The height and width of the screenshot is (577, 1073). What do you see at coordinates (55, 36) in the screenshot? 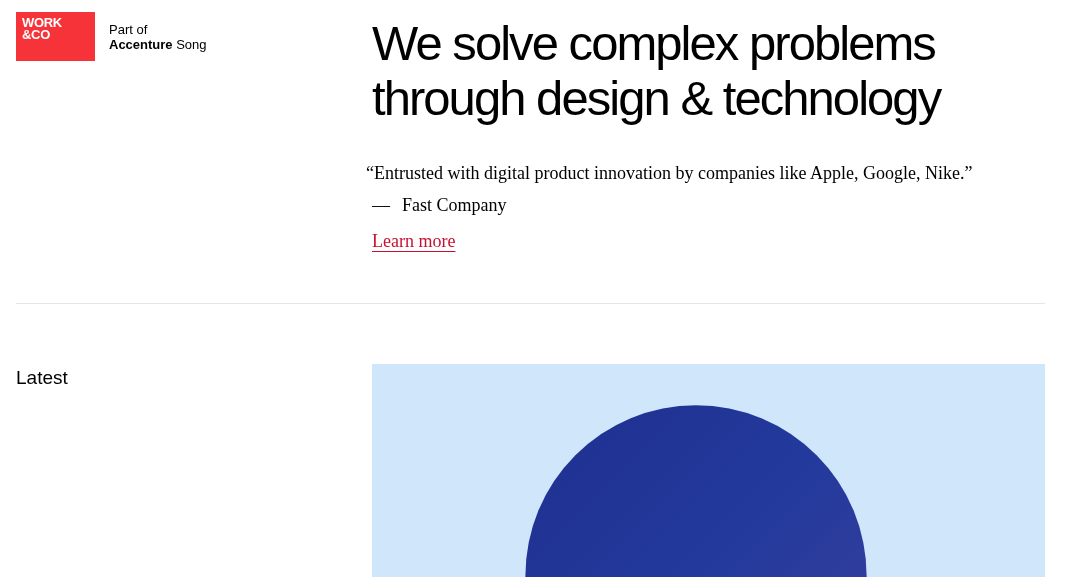
I see `logo: WORK &CO` at bounding box center [55, 36].